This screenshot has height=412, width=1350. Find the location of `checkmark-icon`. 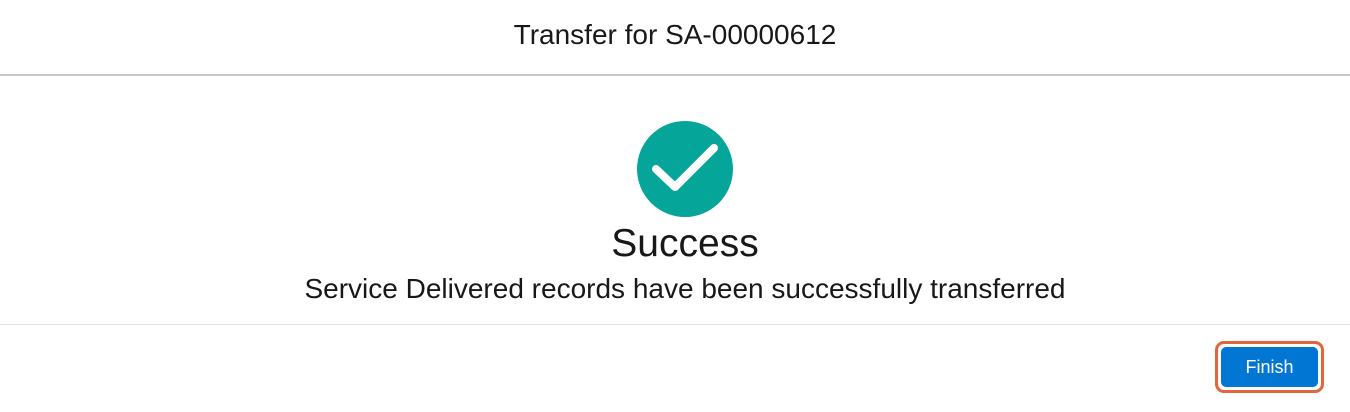

checkmark-icon is located at coordinates (685, 169).